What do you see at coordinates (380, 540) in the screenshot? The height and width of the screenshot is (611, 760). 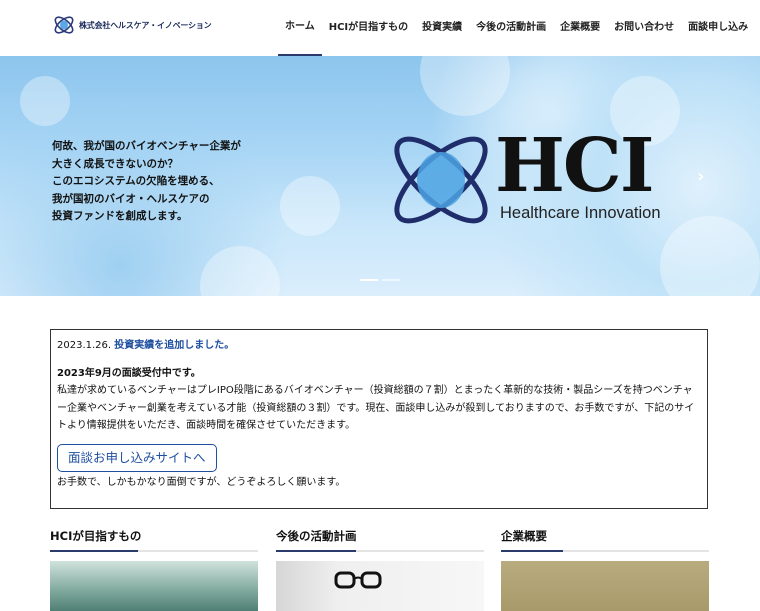 I see `card-title-wrap: 今後の活動計画` at bounding box center [380, 540].